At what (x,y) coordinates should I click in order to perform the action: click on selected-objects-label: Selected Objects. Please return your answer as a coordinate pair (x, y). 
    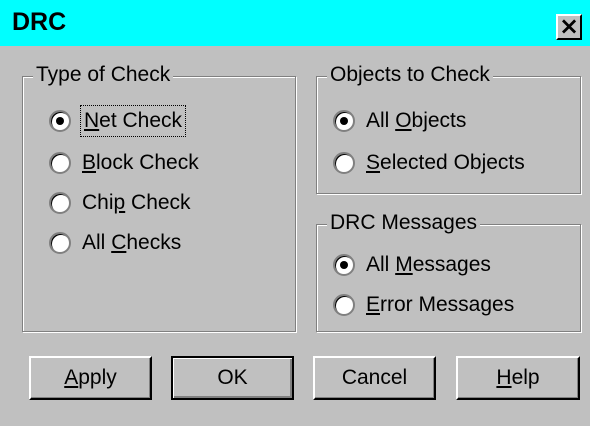
    Looking at the image, I should click on (445, 162).